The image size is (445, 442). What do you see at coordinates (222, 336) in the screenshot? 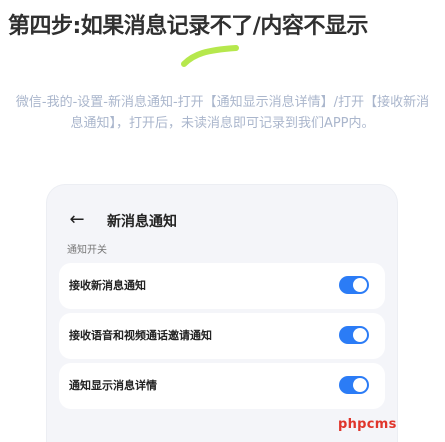
I see `setting-row-call-invitations: 接收语音和视频通话邀请通知` at bounding box center [222, 336].